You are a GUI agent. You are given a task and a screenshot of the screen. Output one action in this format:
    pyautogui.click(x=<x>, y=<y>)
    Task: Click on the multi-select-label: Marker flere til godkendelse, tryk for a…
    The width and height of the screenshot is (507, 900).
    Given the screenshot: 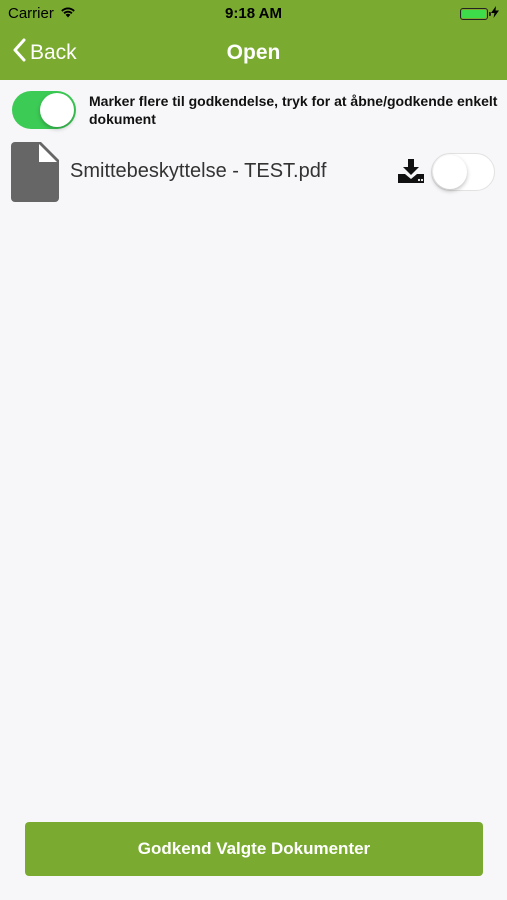 What is the action you would take?
    pyautogui.click(x=293, y=110)
    